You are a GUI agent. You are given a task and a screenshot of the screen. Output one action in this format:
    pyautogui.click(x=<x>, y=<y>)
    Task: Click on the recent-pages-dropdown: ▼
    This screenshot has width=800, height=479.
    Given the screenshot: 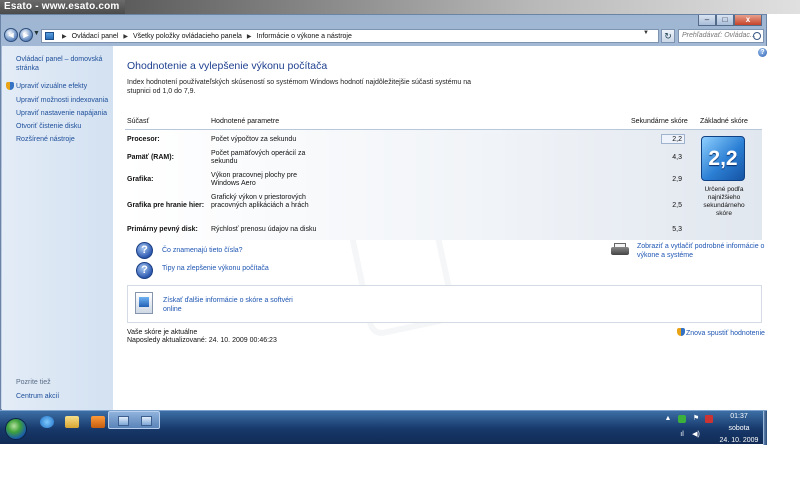 What is the action you would take?
    pyautogui.click(x=36, y=33)
    